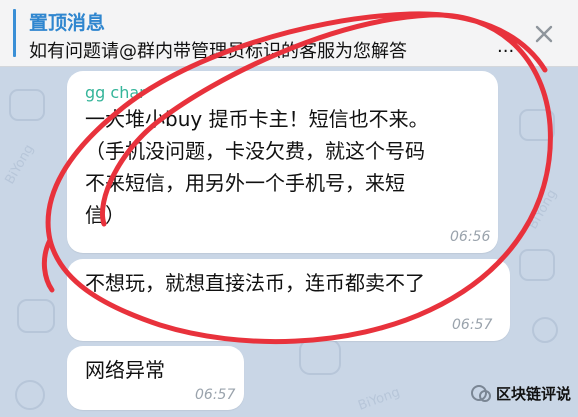 The width and height of the screenshot is (578, 417). Describe the element at coordinates (14, 33) in the screenshot. I see `pinned-accent-line` at that location.